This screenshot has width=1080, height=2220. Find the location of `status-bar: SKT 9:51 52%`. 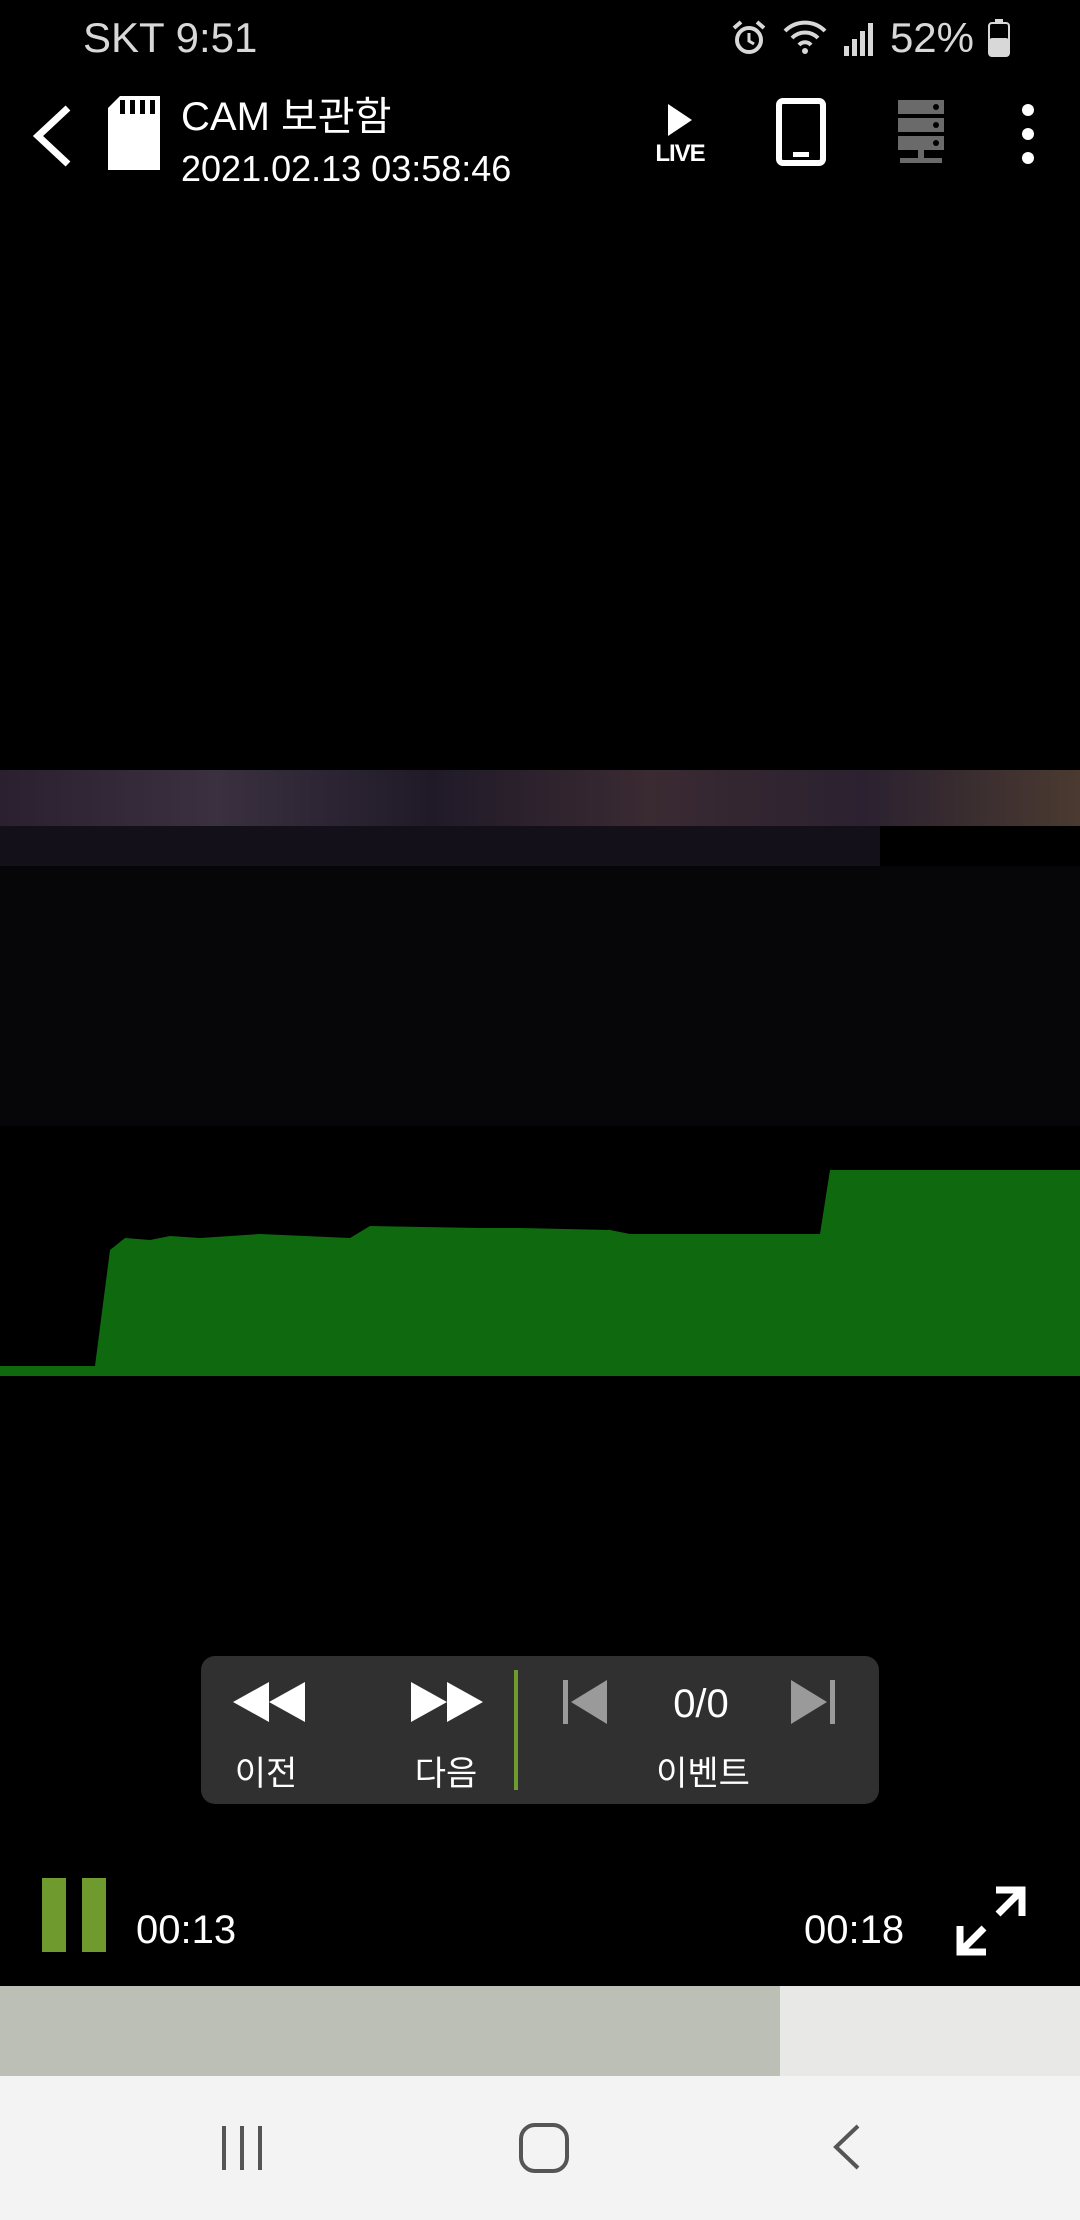

status-bar: SKT 9:51 52% is located at coordinates (540, 38).